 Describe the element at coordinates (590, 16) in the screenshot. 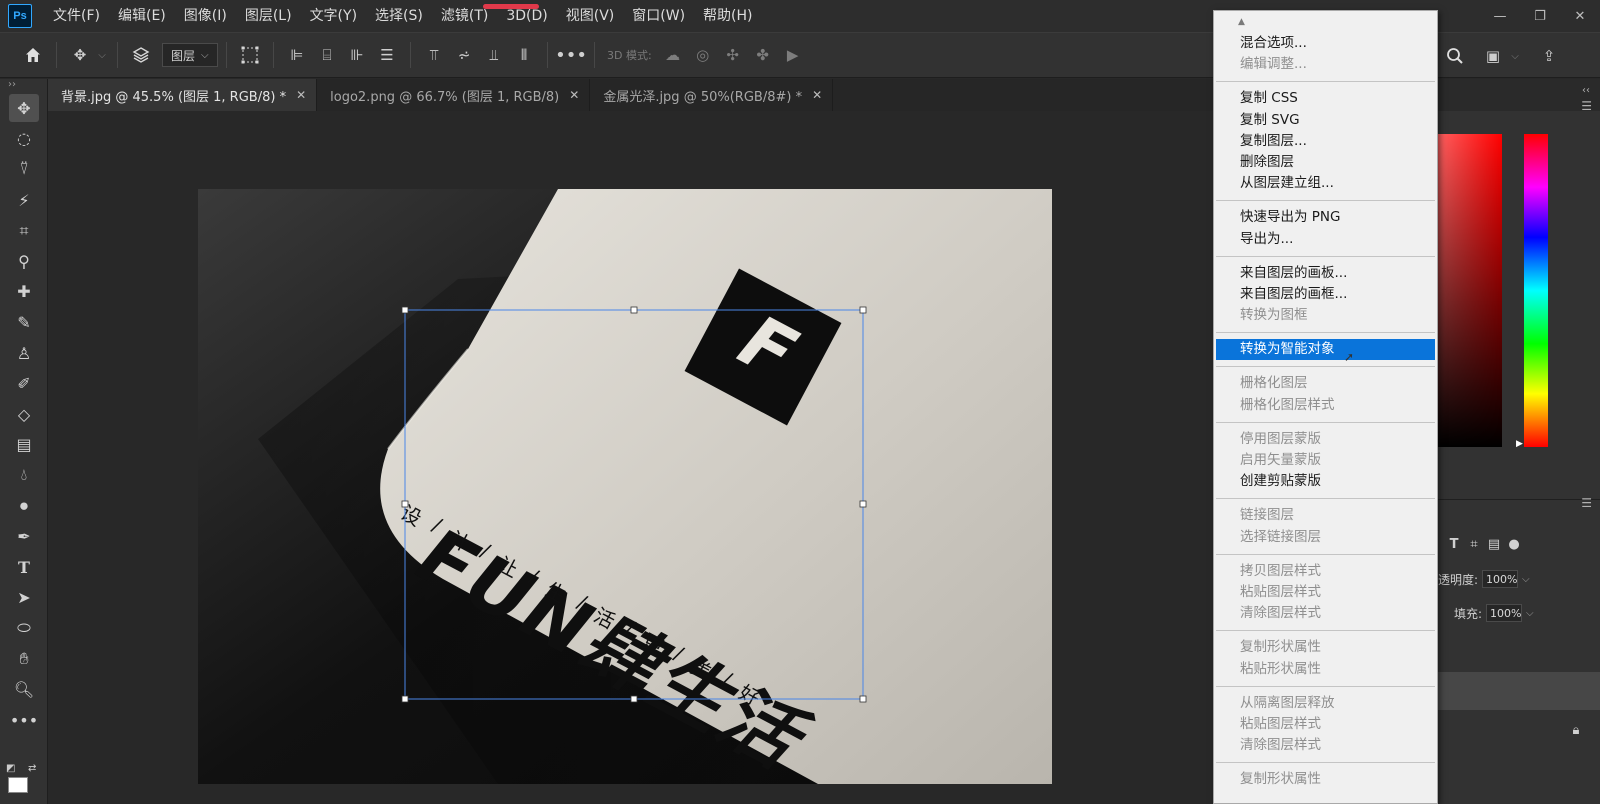

I see `menu-view: 视图(V)` at that location.